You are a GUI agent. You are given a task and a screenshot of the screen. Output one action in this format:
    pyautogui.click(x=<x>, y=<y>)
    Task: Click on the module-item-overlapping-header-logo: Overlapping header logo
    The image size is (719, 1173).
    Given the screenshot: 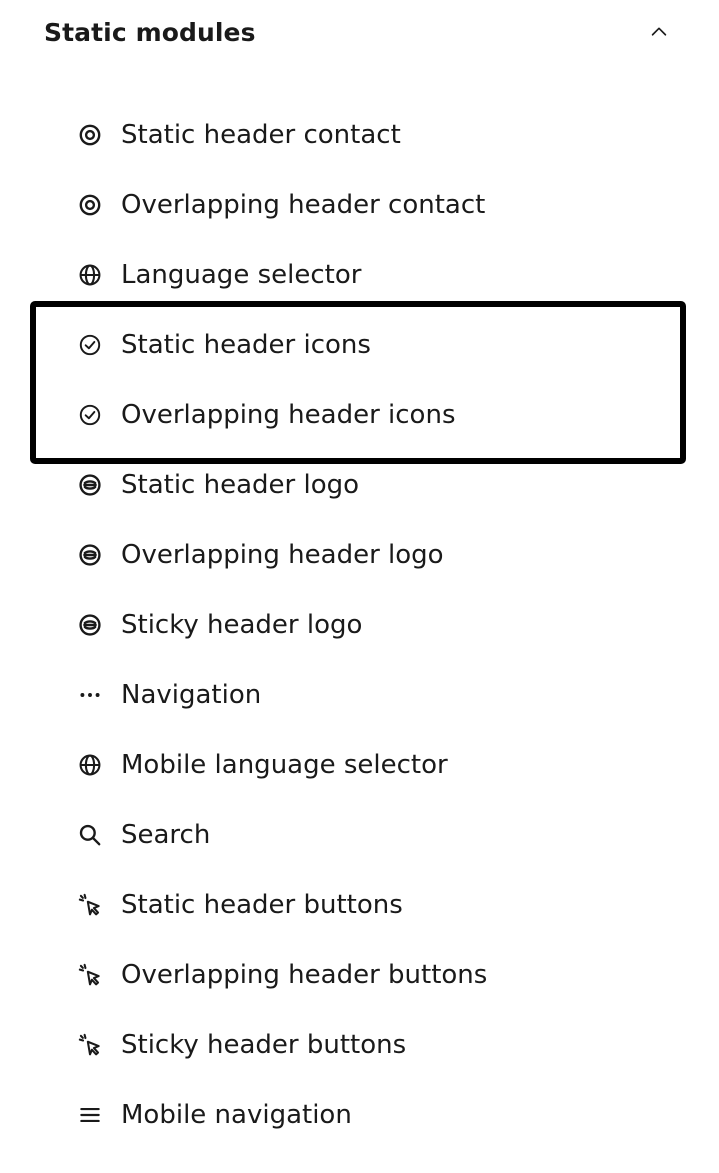 What is the action you would take?
    pyautogui.click(x=359, y=555)
    